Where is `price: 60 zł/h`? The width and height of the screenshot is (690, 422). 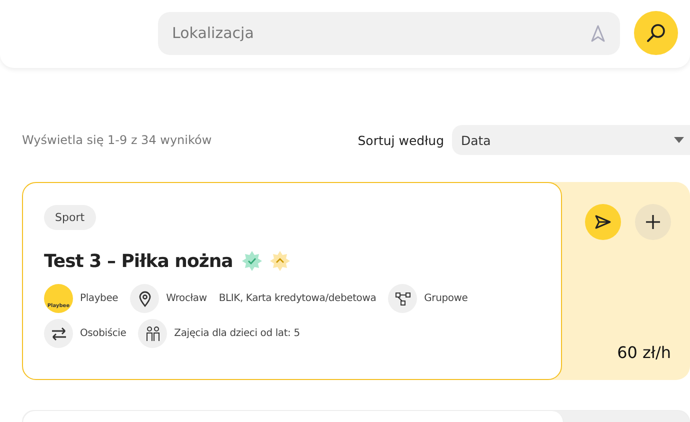
price: 60 zł/h is located at coordinates (644, 352).